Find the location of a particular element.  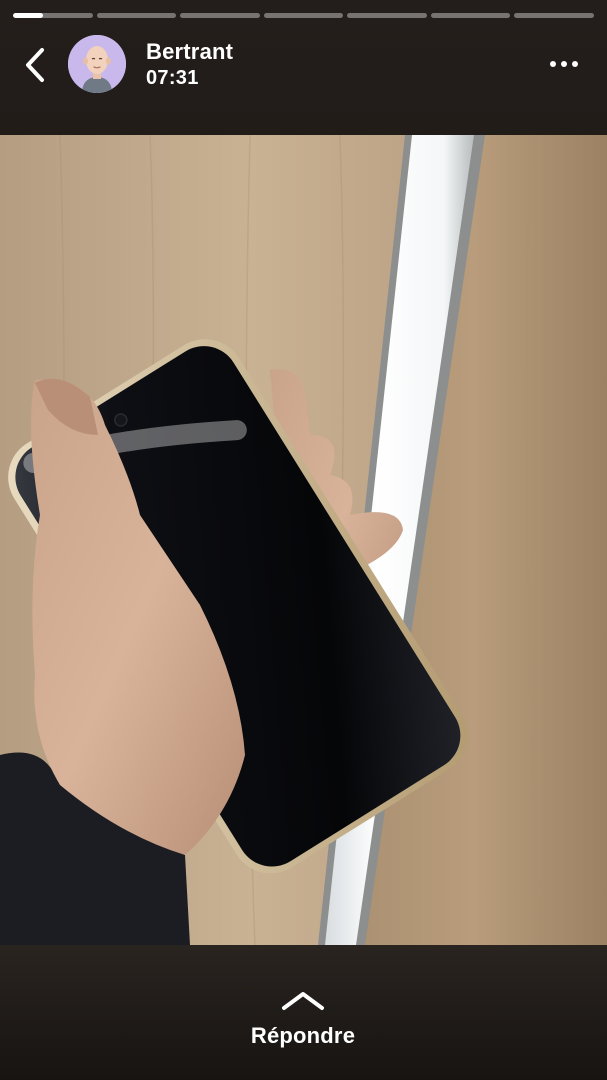

progress-fill is located at coordinates (28, 15).